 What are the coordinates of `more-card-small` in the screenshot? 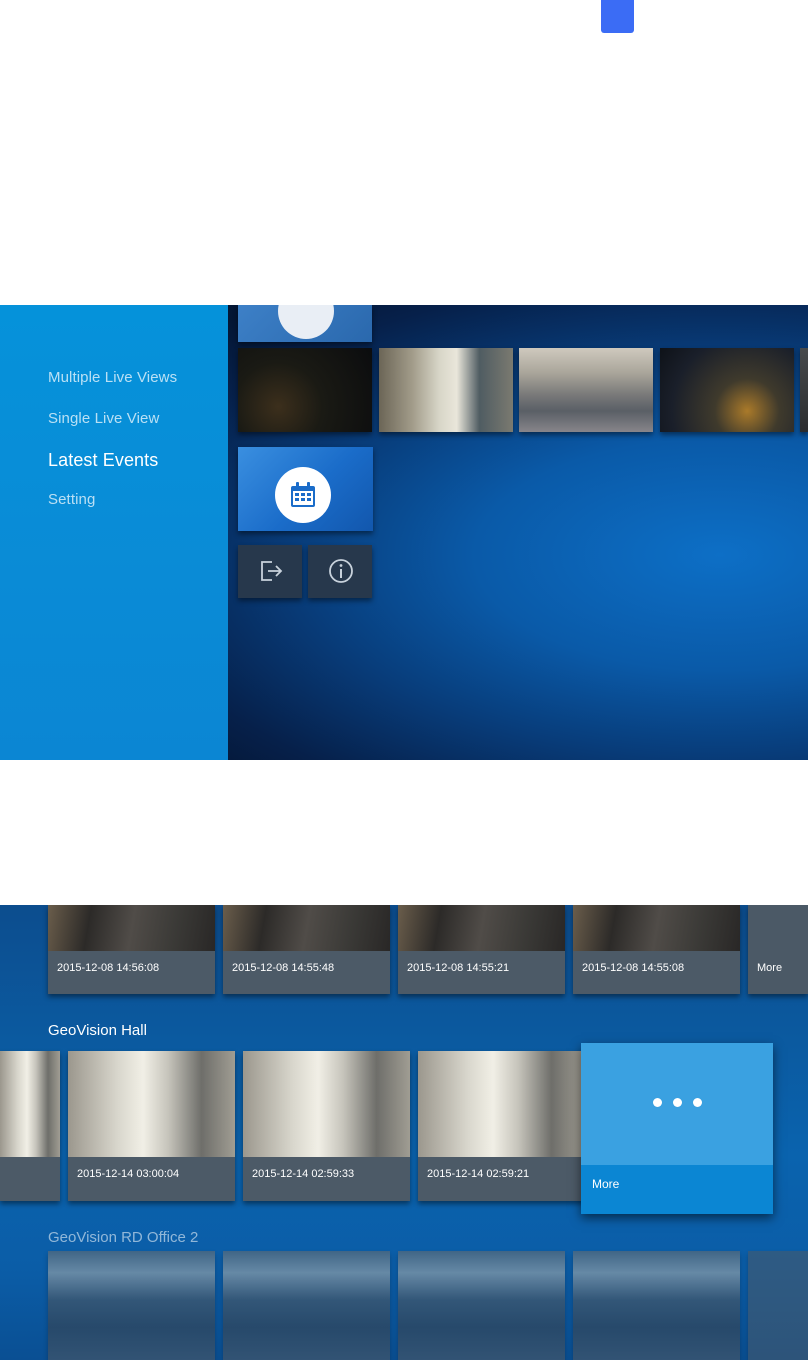 It's located at (778, 1305).